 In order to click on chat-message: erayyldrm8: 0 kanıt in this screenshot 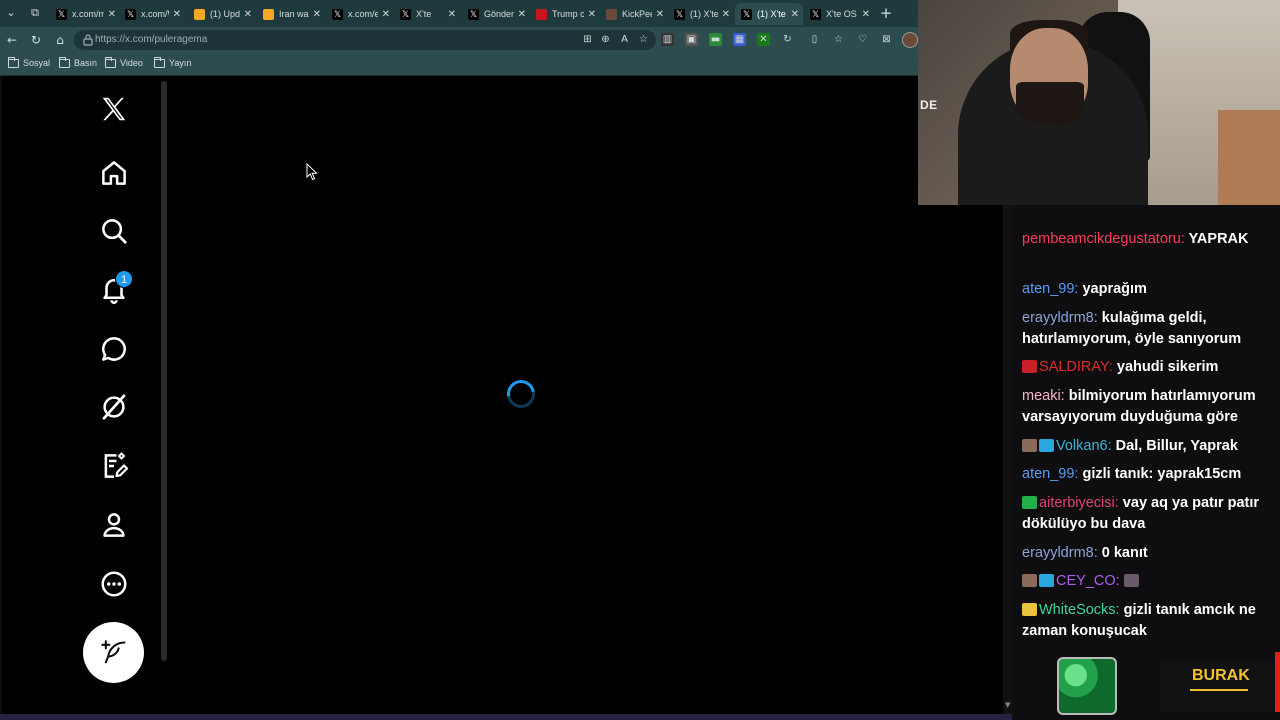, I will do `click(1149, 553)`.